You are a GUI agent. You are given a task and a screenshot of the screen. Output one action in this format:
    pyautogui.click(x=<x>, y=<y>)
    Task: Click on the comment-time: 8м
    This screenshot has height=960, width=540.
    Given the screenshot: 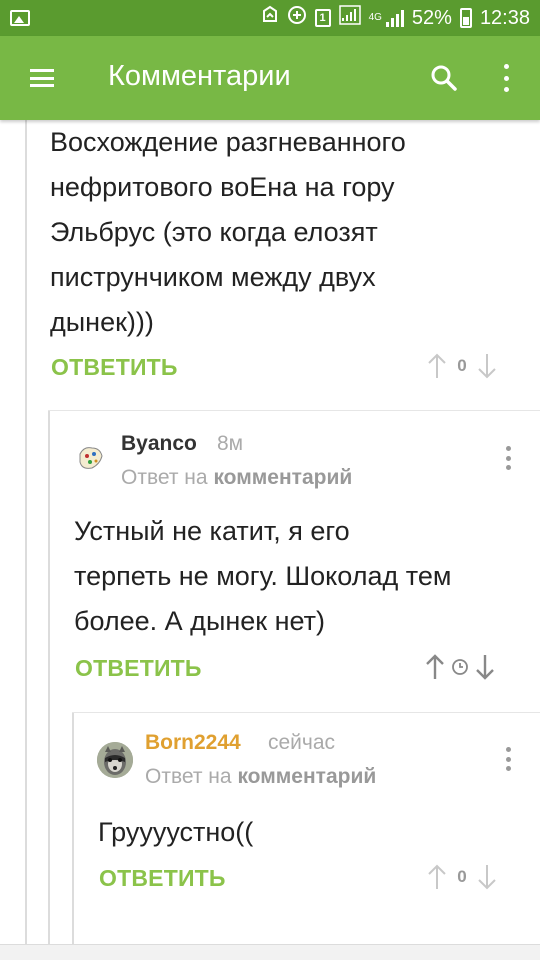 What is the action you would take?
    pyautogui.click(x=230, y=443)
    